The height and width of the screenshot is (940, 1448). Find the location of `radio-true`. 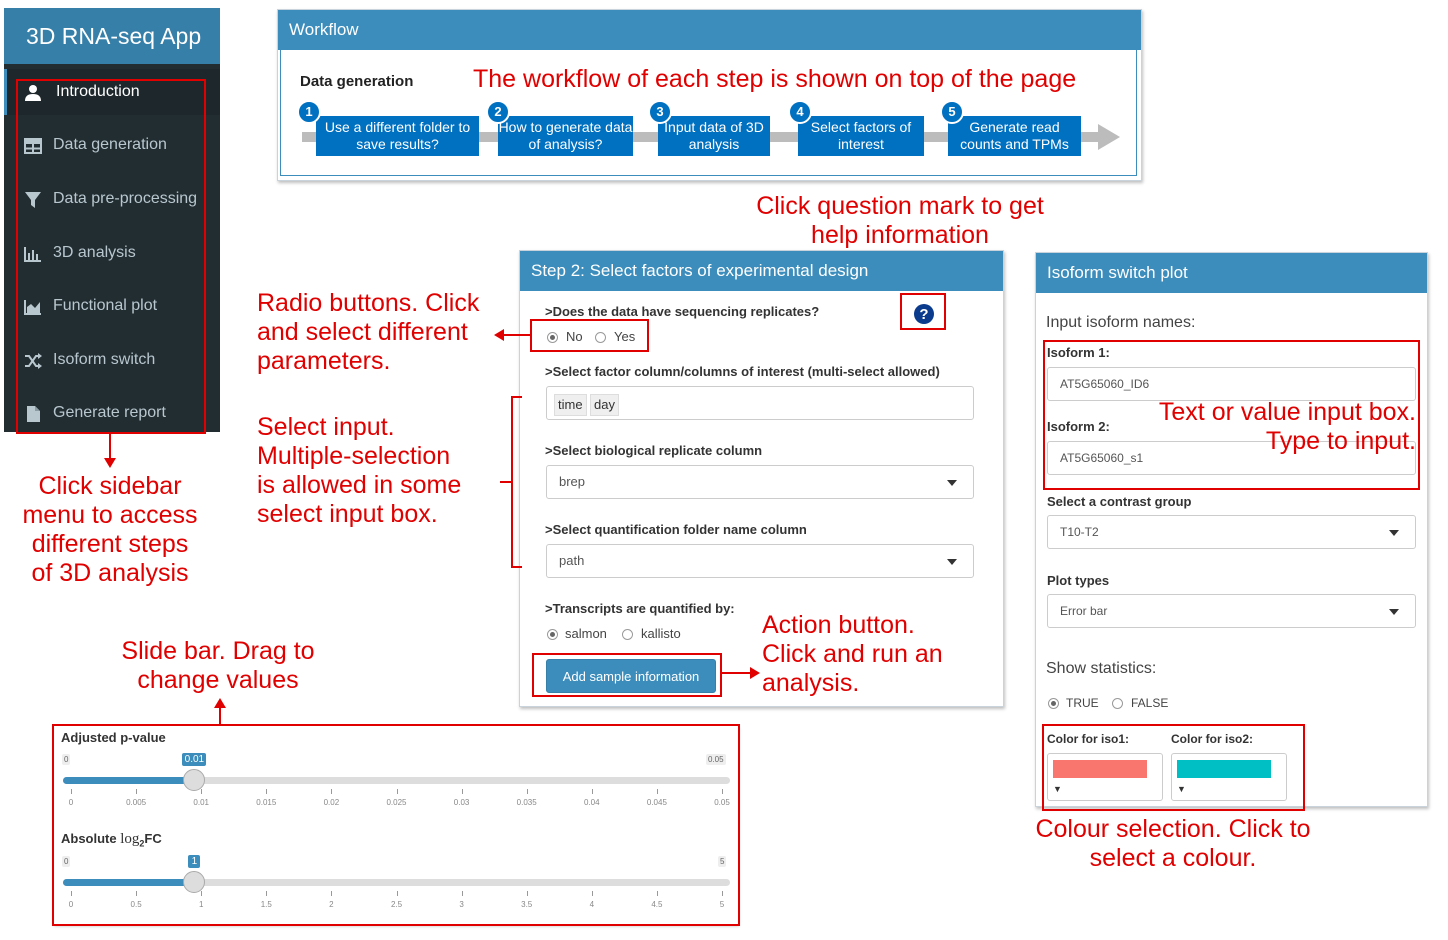

radio-true is located at coordinates (1053, 703).